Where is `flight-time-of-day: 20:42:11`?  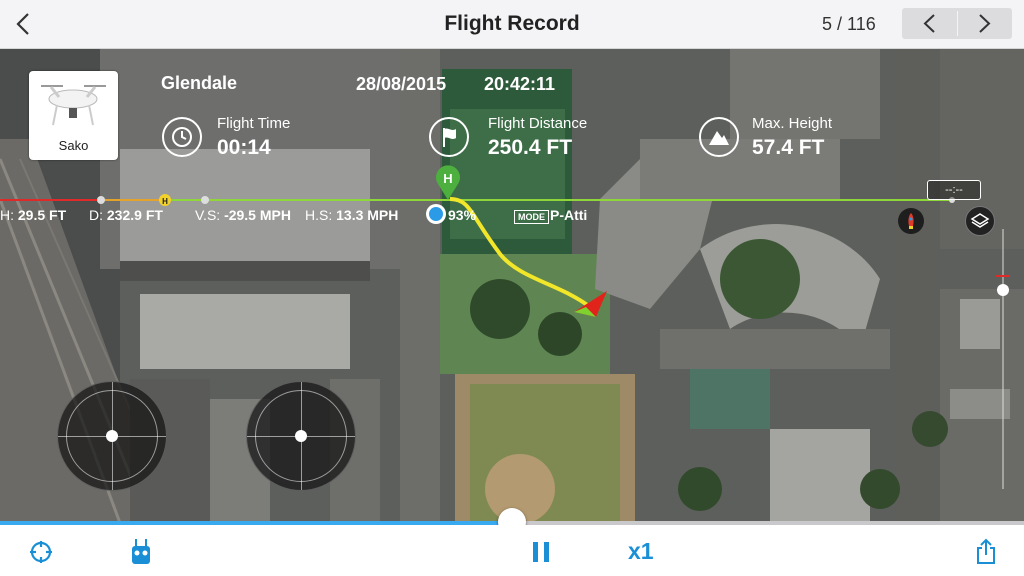 flight-time-of-day: 20:42:11 is located at coordinates (520, 84).